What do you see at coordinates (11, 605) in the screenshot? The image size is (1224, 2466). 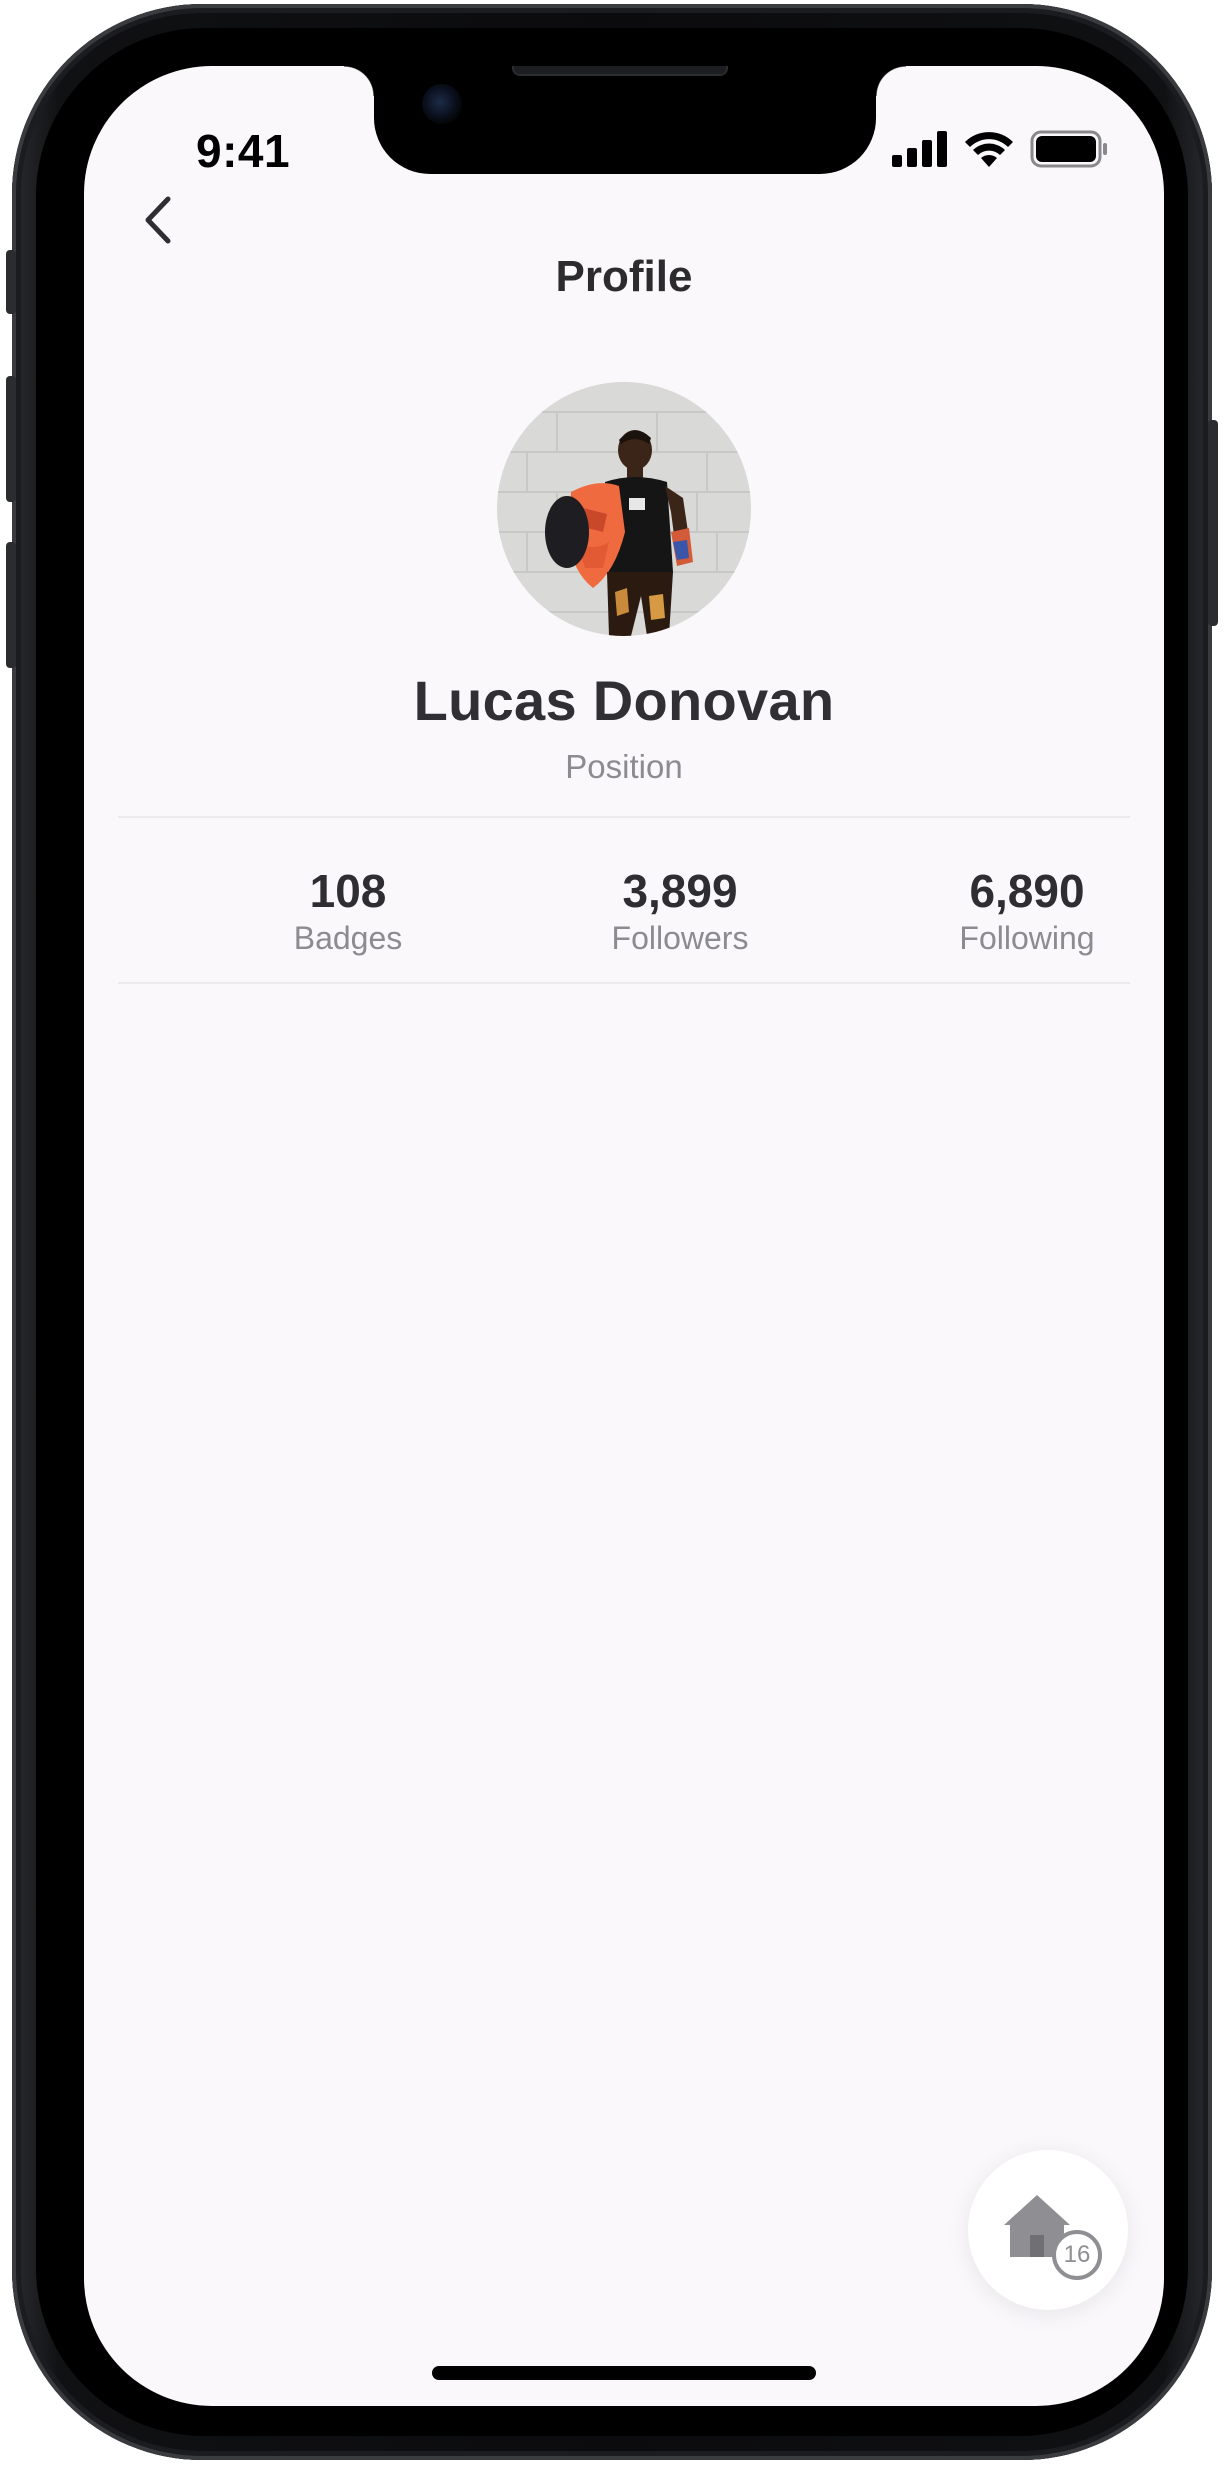 I see `volume-down-button` at bounding box center [11, 605].